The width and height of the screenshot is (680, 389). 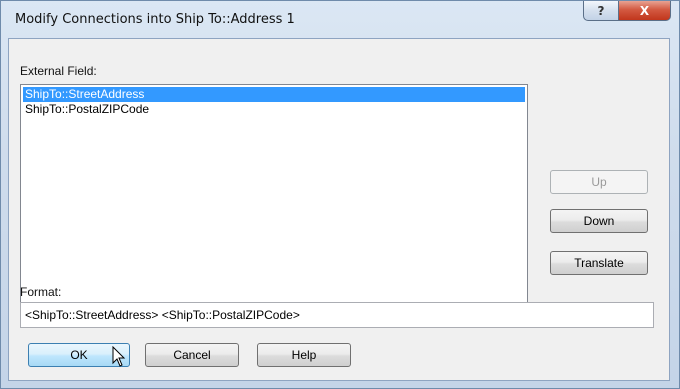 I want to click on external-field-label: External Field:, so click(x=58, y=71).